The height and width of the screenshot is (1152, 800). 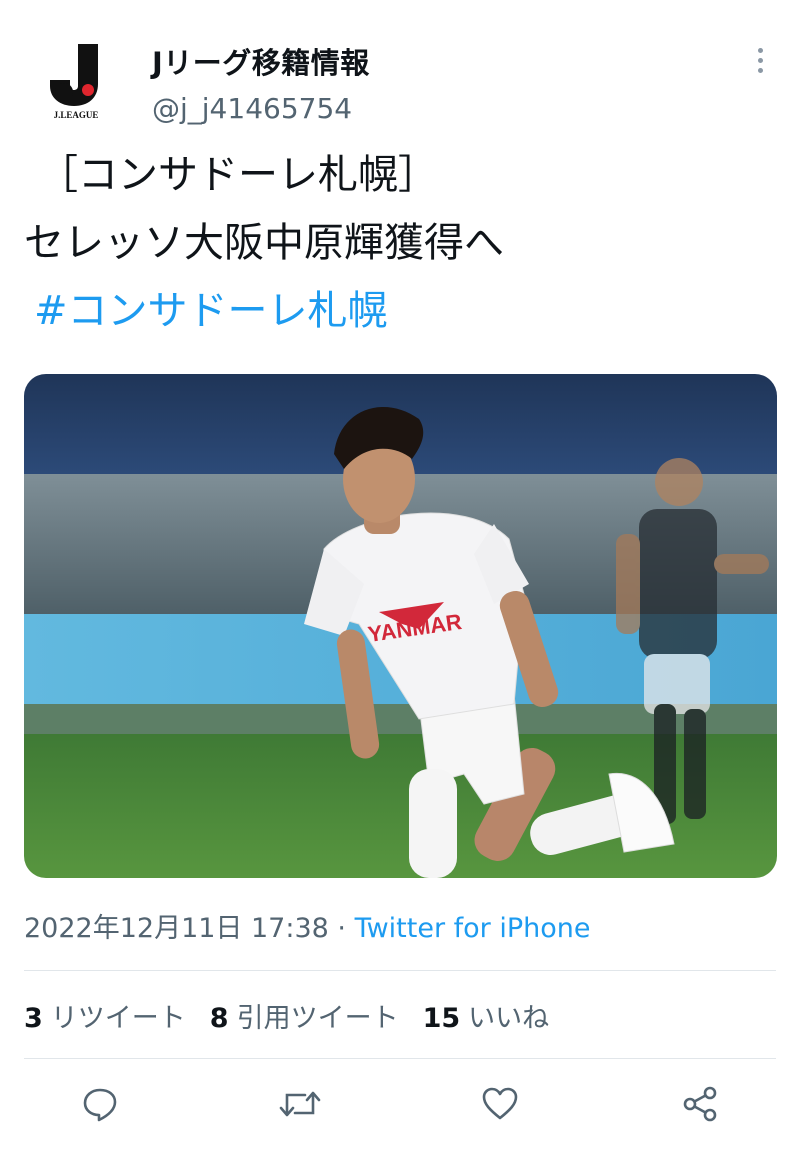 What do you see at coordinates (211, 311) in the screenshot?
I see `hashtag-link: #コンサドーレ札幌` at bounding box center [211, 311].